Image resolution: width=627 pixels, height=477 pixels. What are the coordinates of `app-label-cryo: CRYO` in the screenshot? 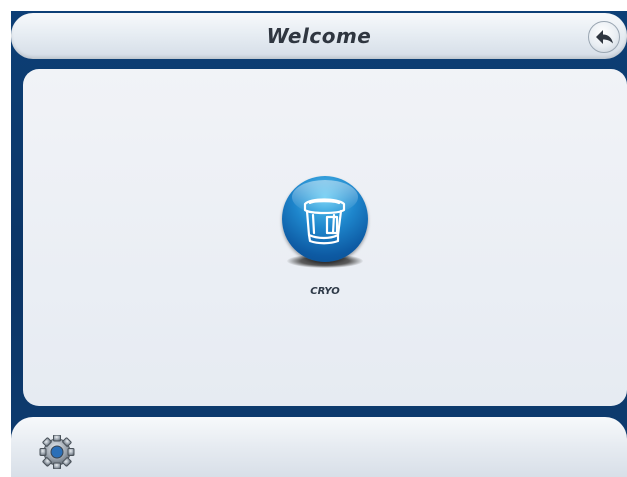 It's located at (325, 291).